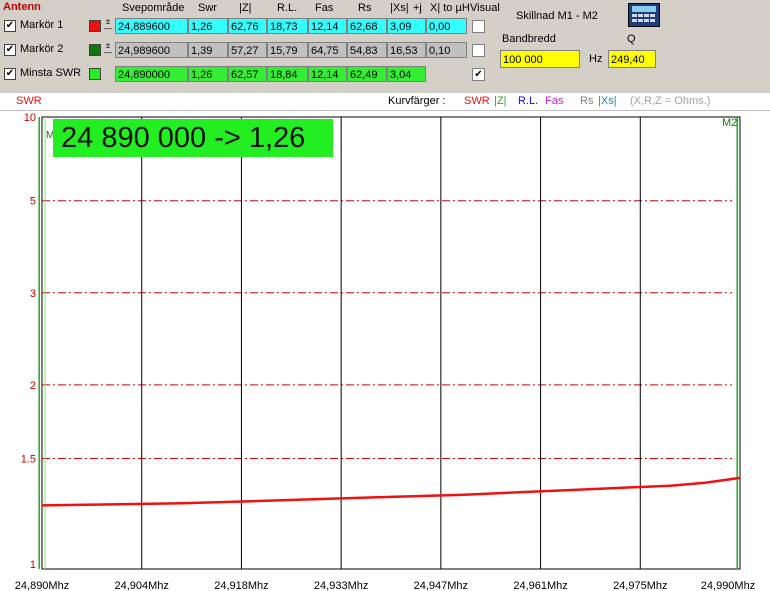  Describe the element at coordinates (406, 50) in the screenshot. I see `marker2-xs-field: 16,53` at that location.